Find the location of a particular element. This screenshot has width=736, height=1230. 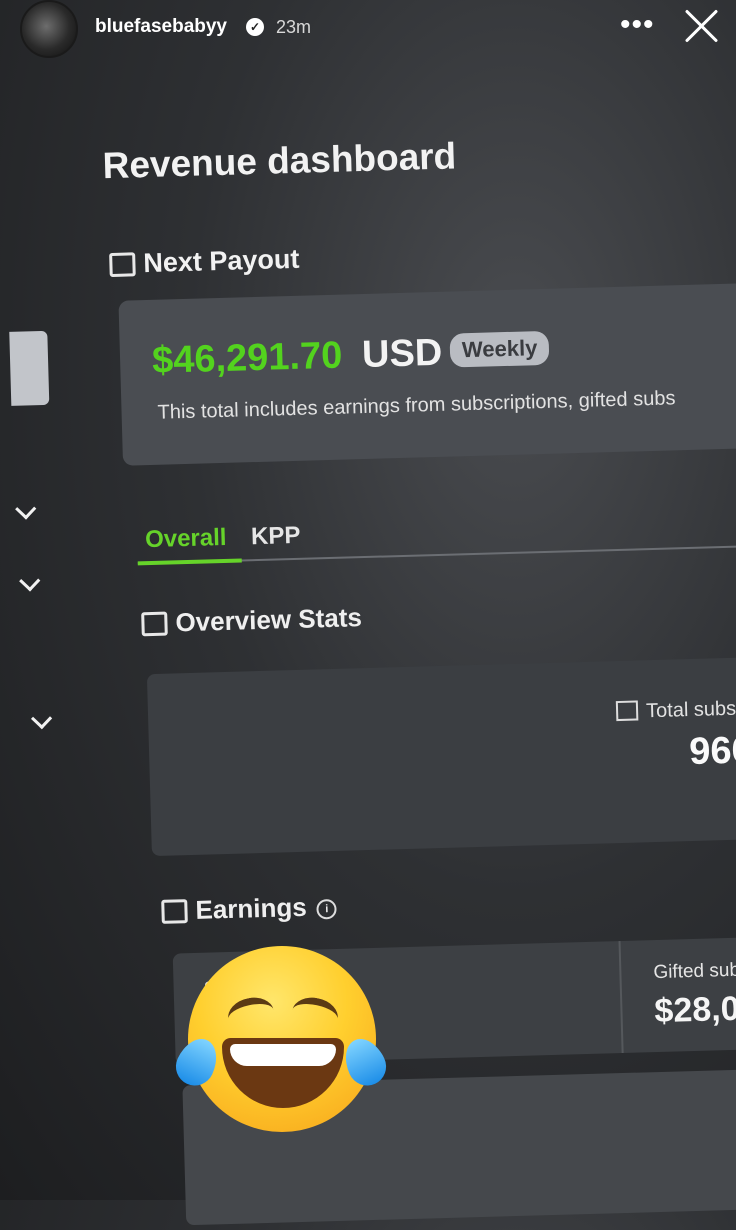

page-title: Revenue dashboard is located at coordinates (279, 161).